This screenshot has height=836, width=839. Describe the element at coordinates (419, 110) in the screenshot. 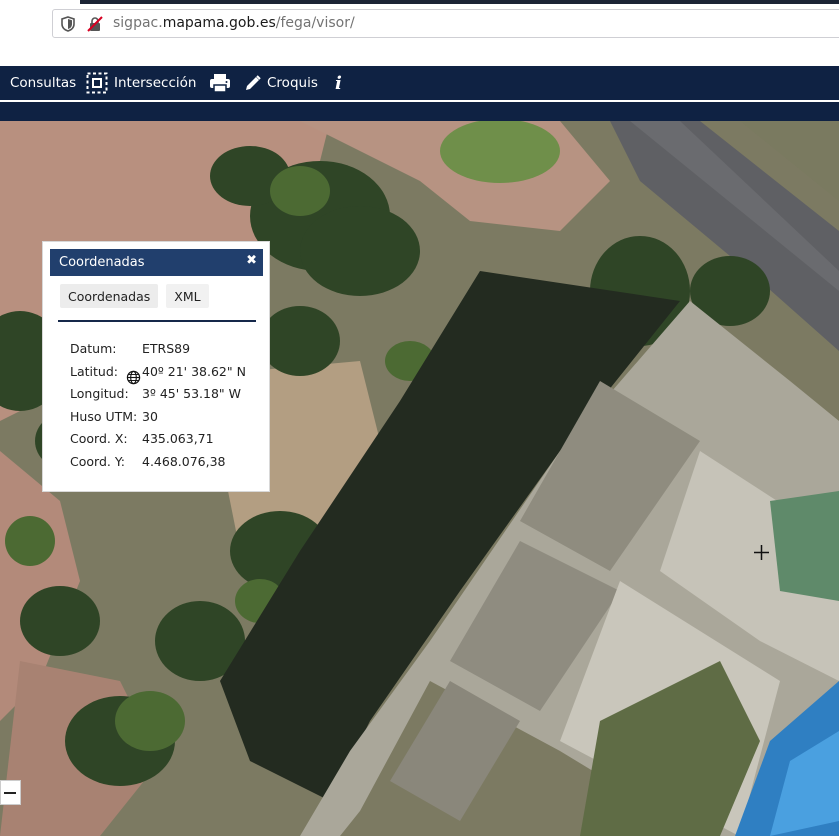

I see `toolbar-sub-strip` at that location.